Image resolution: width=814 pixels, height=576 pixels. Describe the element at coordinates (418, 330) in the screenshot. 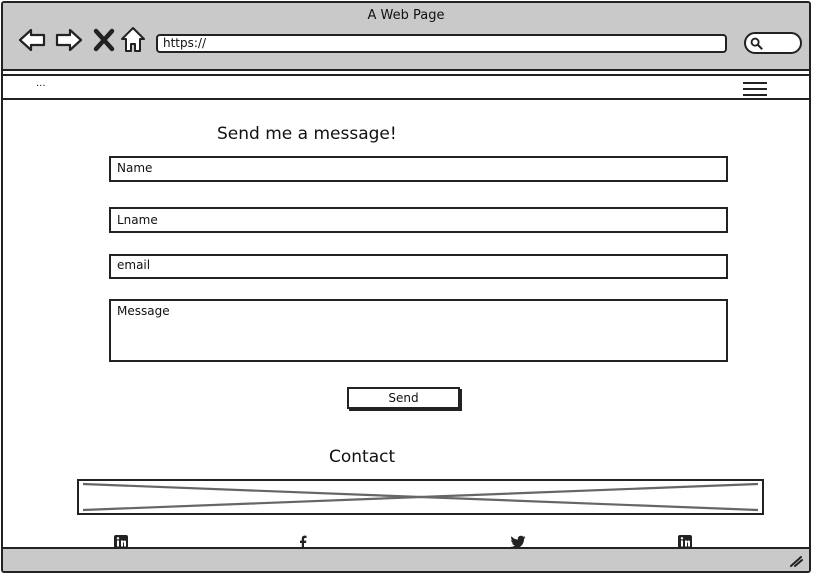

I see `message-textarea: Message` at that location.